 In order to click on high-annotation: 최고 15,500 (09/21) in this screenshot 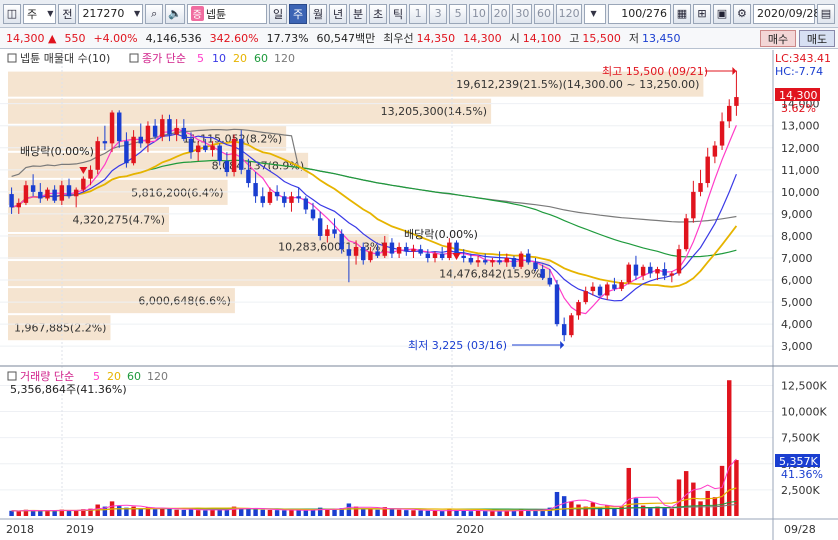, I will do `click(655, 71)`.